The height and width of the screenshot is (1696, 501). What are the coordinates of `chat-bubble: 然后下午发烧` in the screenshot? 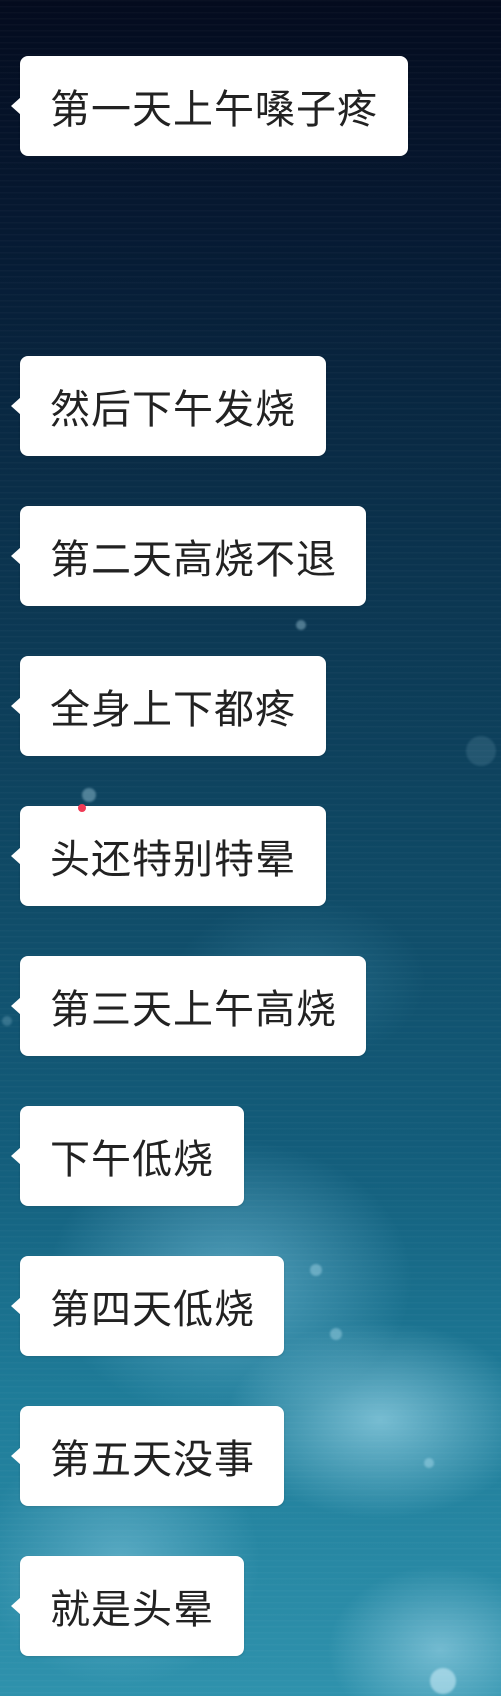 It's located at (168, 406).